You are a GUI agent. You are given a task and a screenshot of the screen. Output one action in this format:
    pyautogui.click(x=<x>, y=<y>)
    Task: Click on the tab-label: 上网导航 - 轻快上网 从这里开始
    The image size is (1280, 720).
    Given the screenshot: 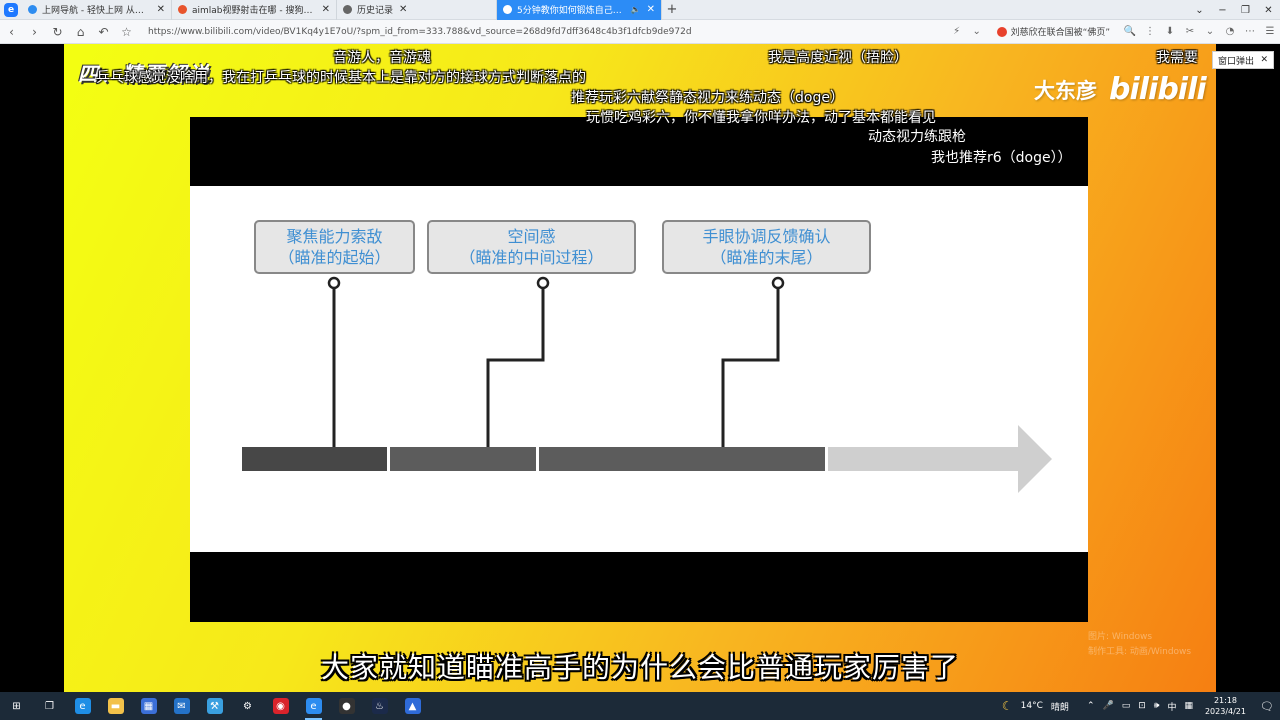 What is the action you would take?
    pyautogui.click(x=96, y=11)
    